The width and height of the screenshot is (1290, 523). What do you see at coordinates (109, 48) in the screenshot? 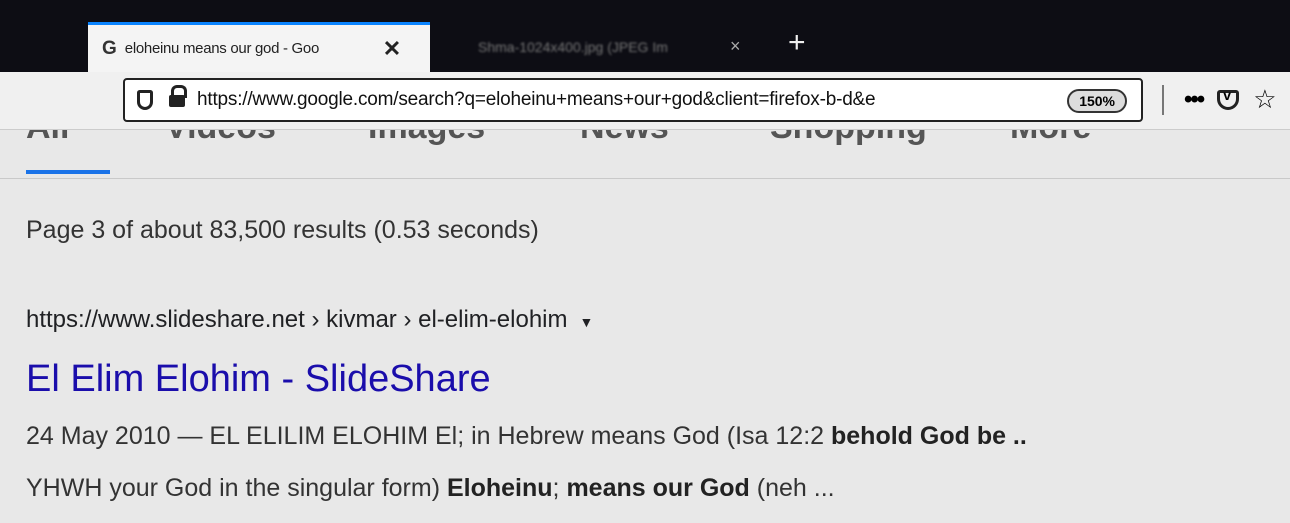
I see `google-favicon-icon: G` at bounding box center [109, 48].